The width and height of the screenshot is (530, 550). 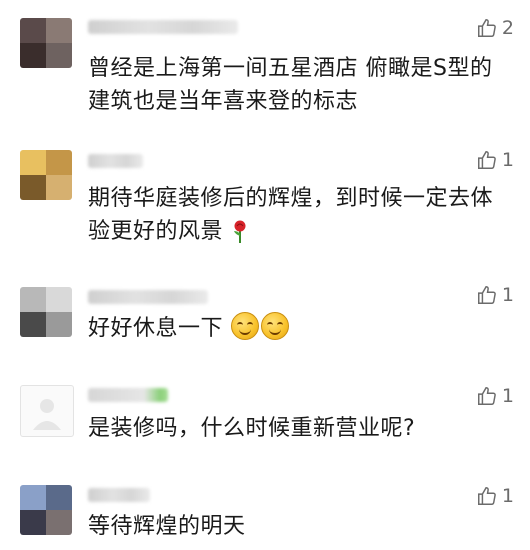 I want to click on like-button: 2, so click(x=495, y=28).